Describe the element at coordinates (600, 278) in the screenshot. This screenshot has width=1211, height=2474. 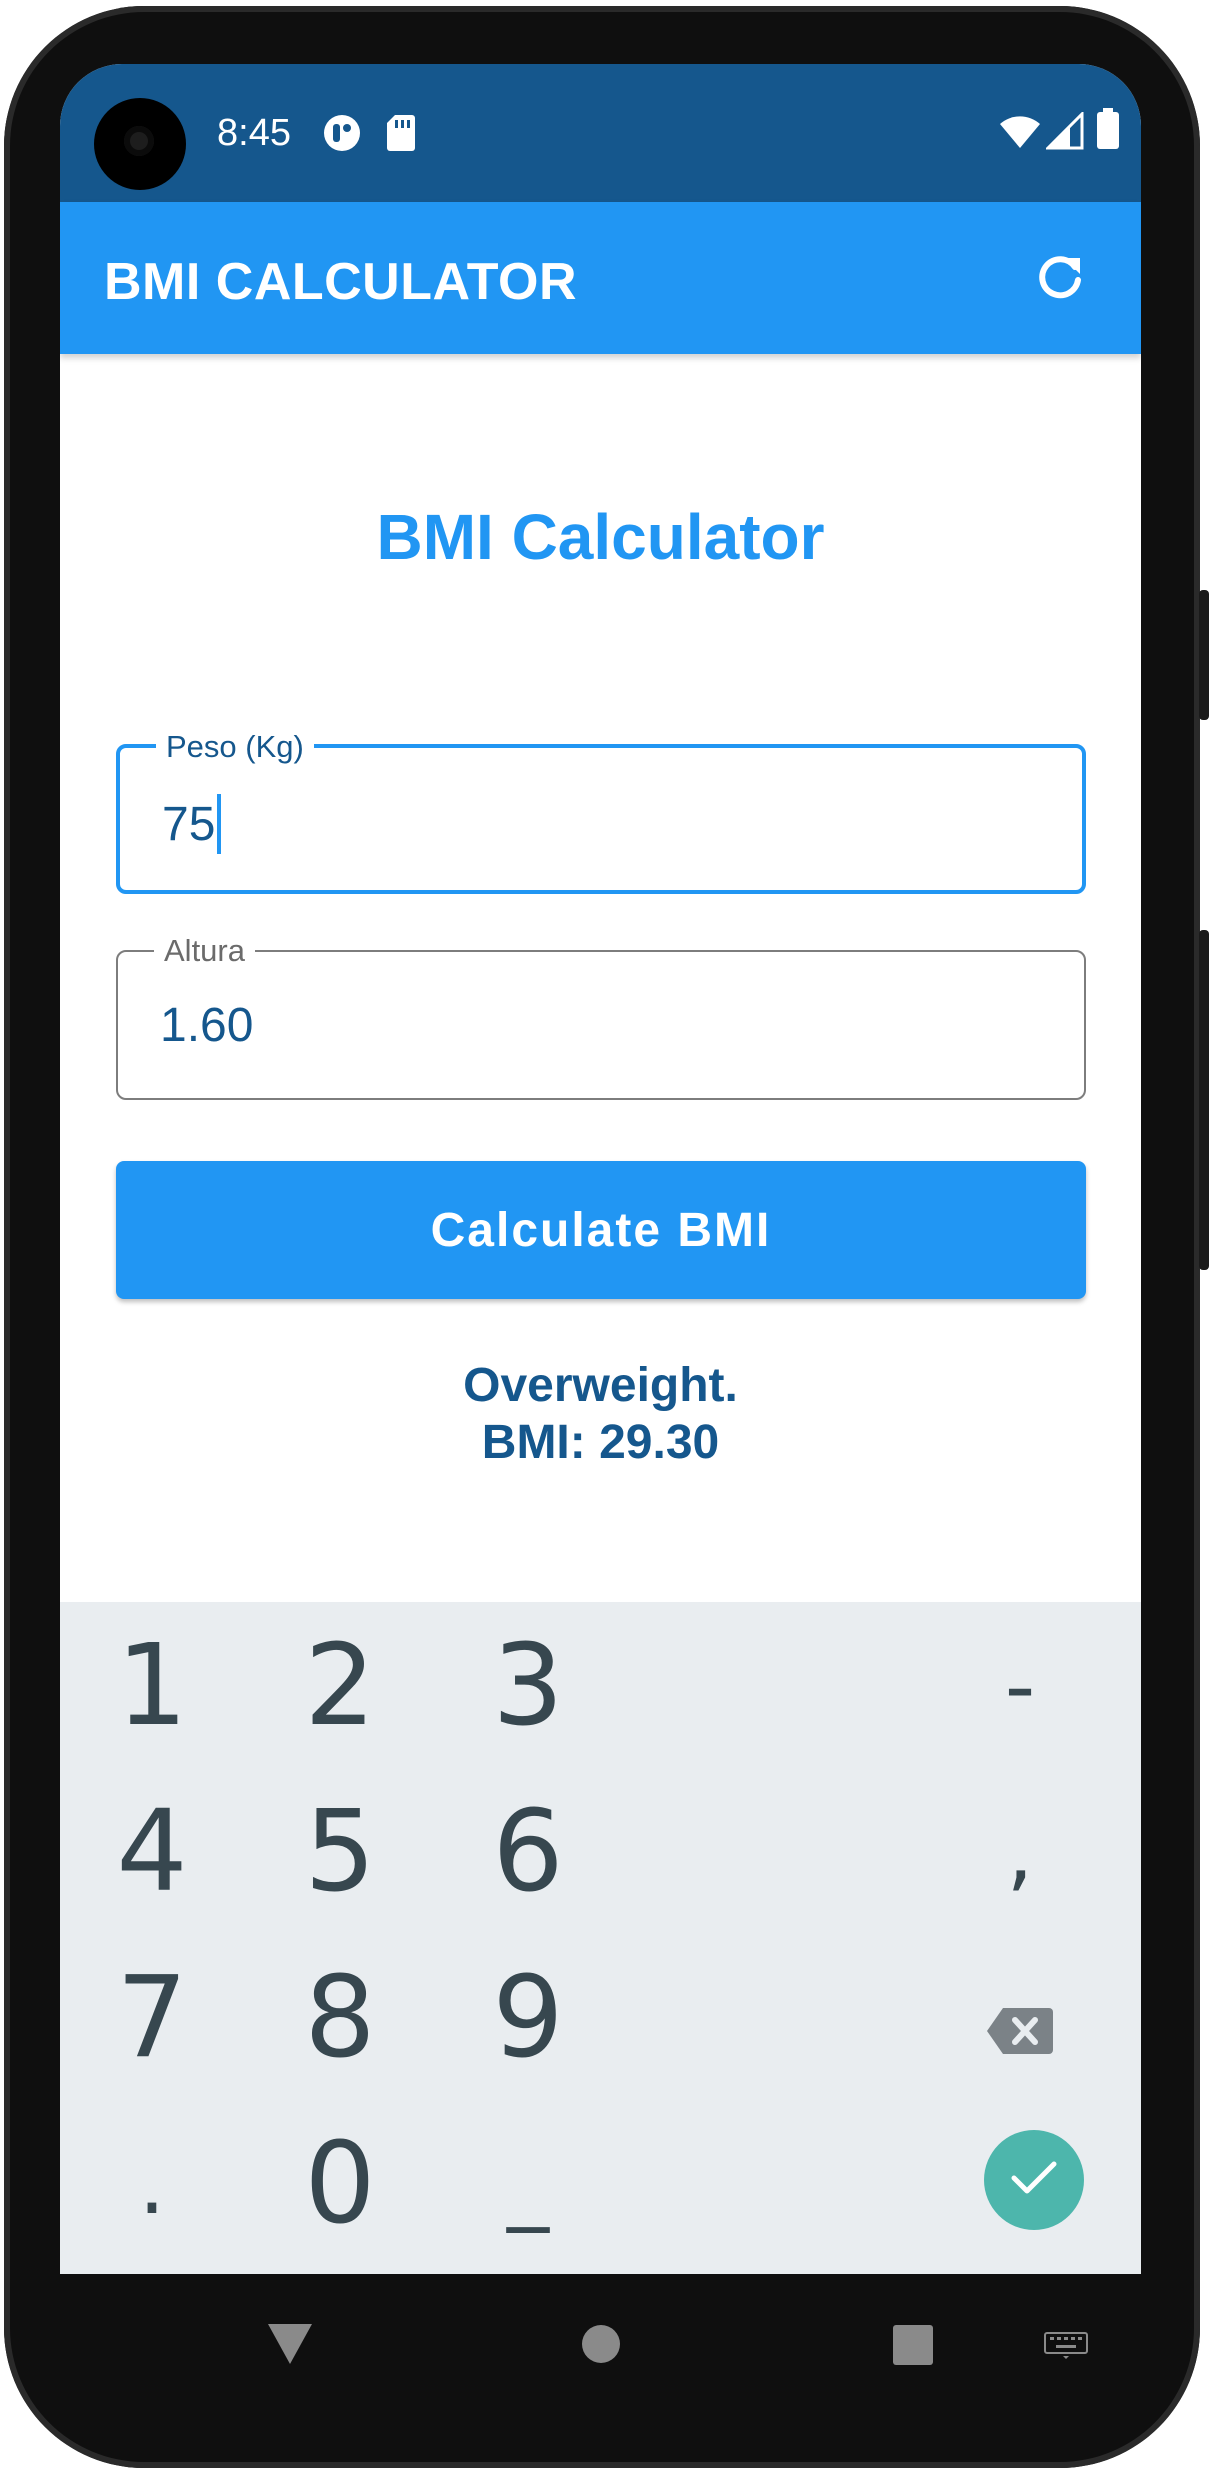
I see `app-bar: BMI CALCULATOR` at that location.